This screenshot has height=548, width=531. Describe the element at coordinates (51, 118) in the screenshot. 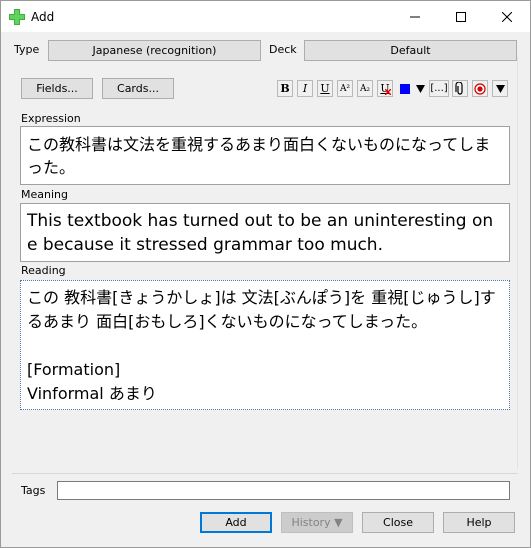

I see `field-label-expression: Expression` at that location.